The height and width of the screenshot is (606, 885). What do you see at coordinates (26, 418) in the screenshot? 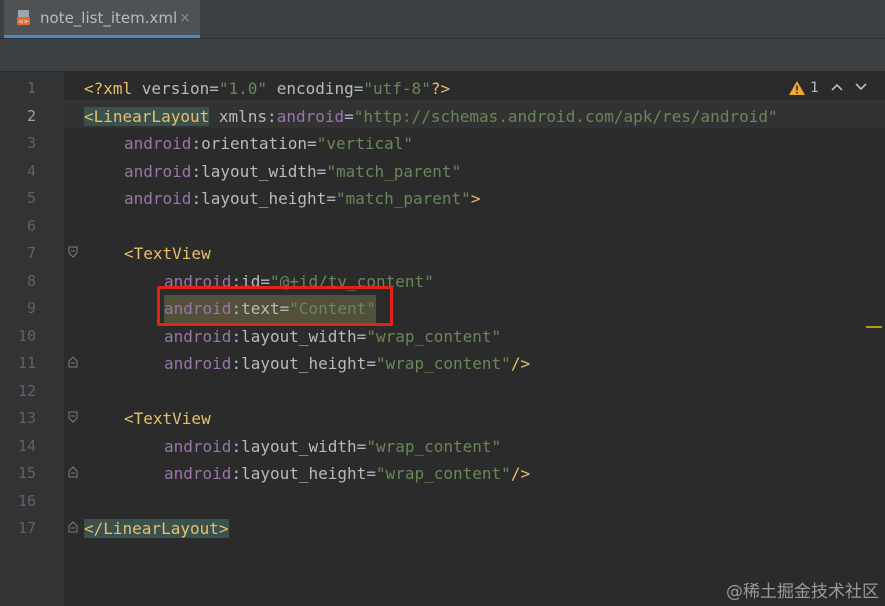
I see `line-number: 13` at bounding box center [26, 418].